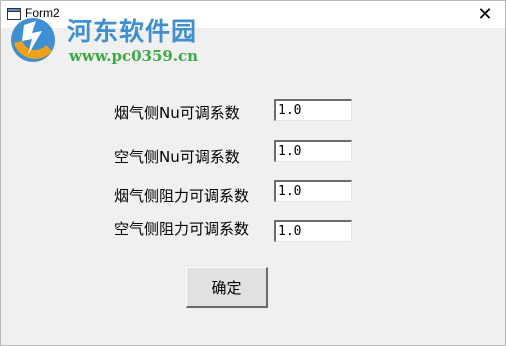 This screenshot has width=506, height=346. Describe the element at coordinates (313, 110) in the screenshot. I see `flue-gas-nu-field` at that location.